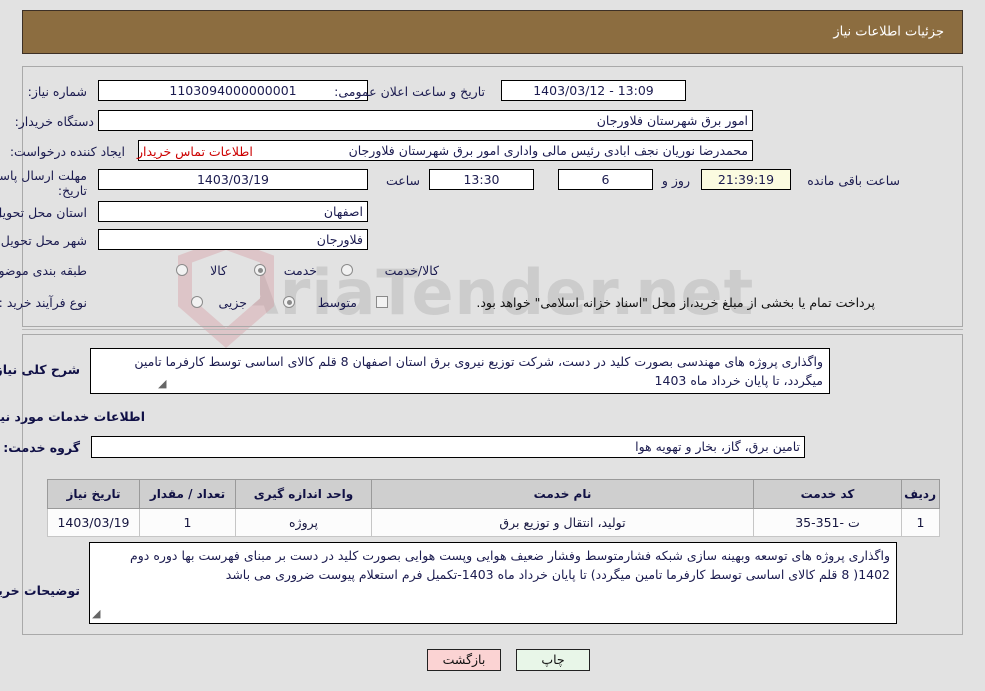 Image resolution: width=985 pixels, height=691 pixels. Describe the element at coordinates (492, 32) in the screenshot. I see `title-bar: جزئیات اطلاعات نیاز` at that location.